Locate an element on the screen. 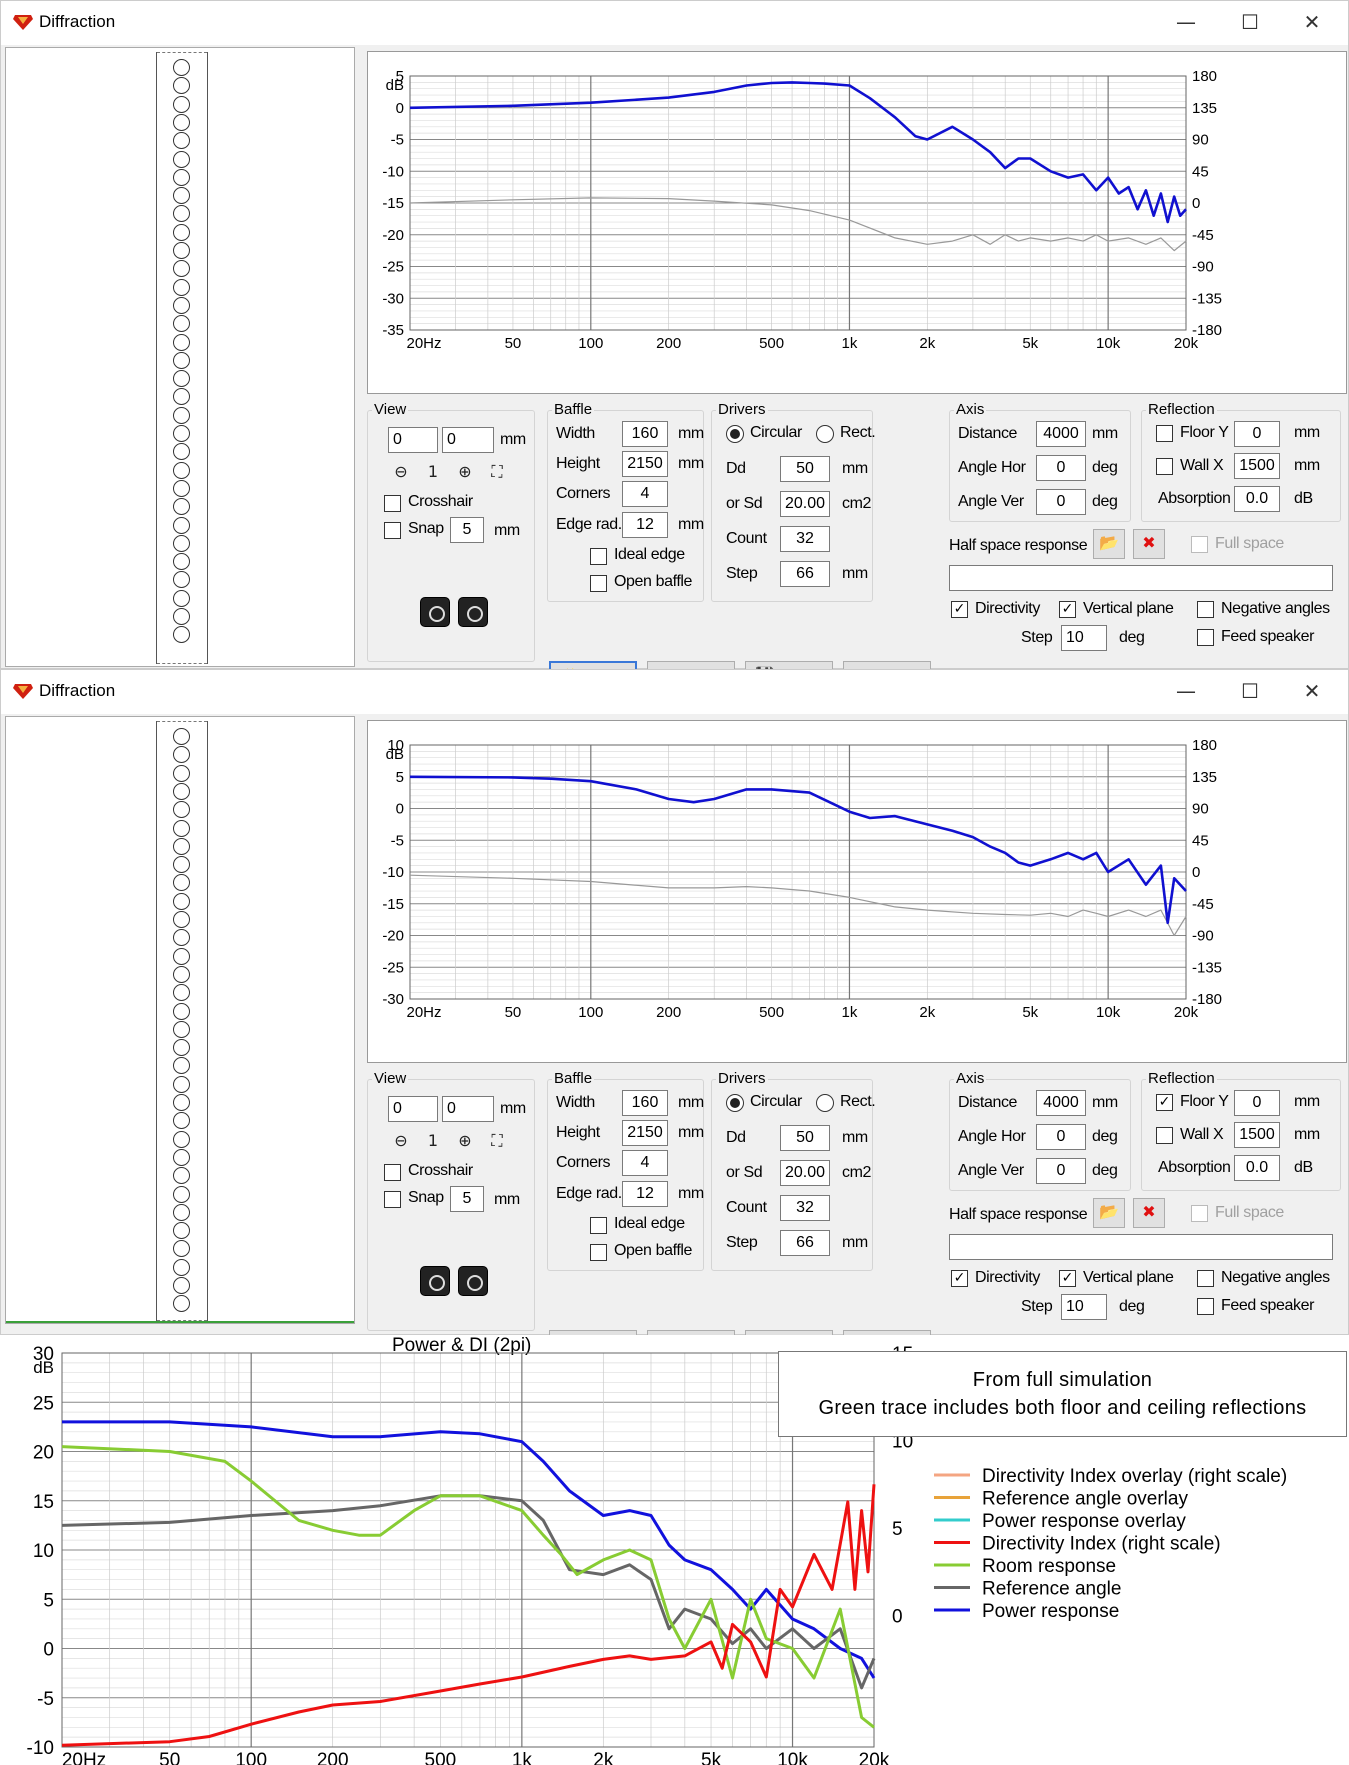 The width and height of the screenshot is (1349, 1765). x-tick-label: 20k is located at coordinates (1186, 1012).